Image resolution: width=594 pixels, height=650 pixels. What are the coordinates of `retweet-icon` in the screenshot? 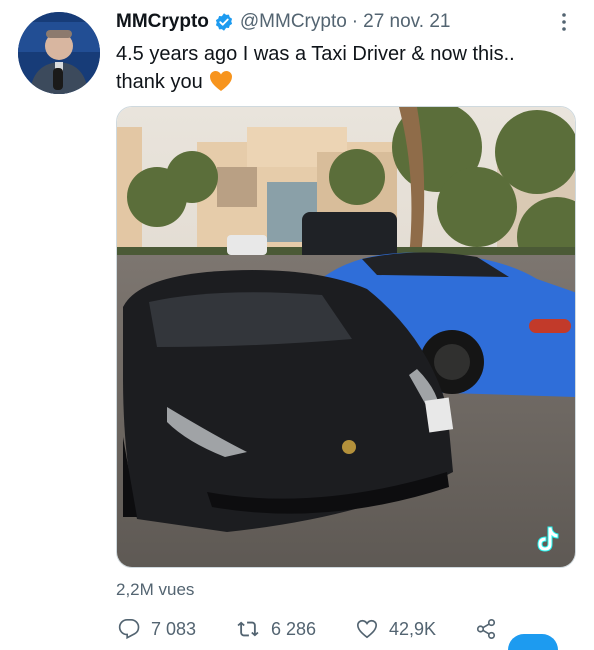 It's located at (248, 629).